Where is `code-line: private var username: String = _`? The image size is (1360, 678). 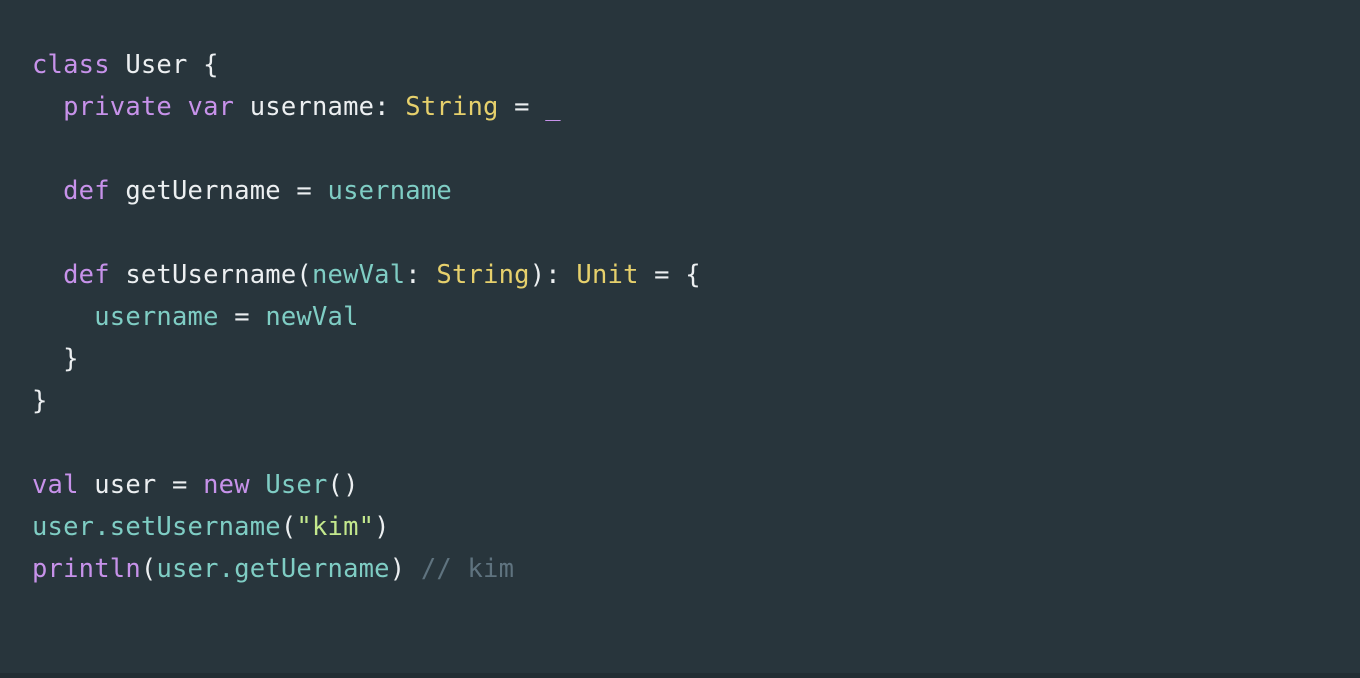
code-line: private var username: String = _ is located at coordinates (696, 107).